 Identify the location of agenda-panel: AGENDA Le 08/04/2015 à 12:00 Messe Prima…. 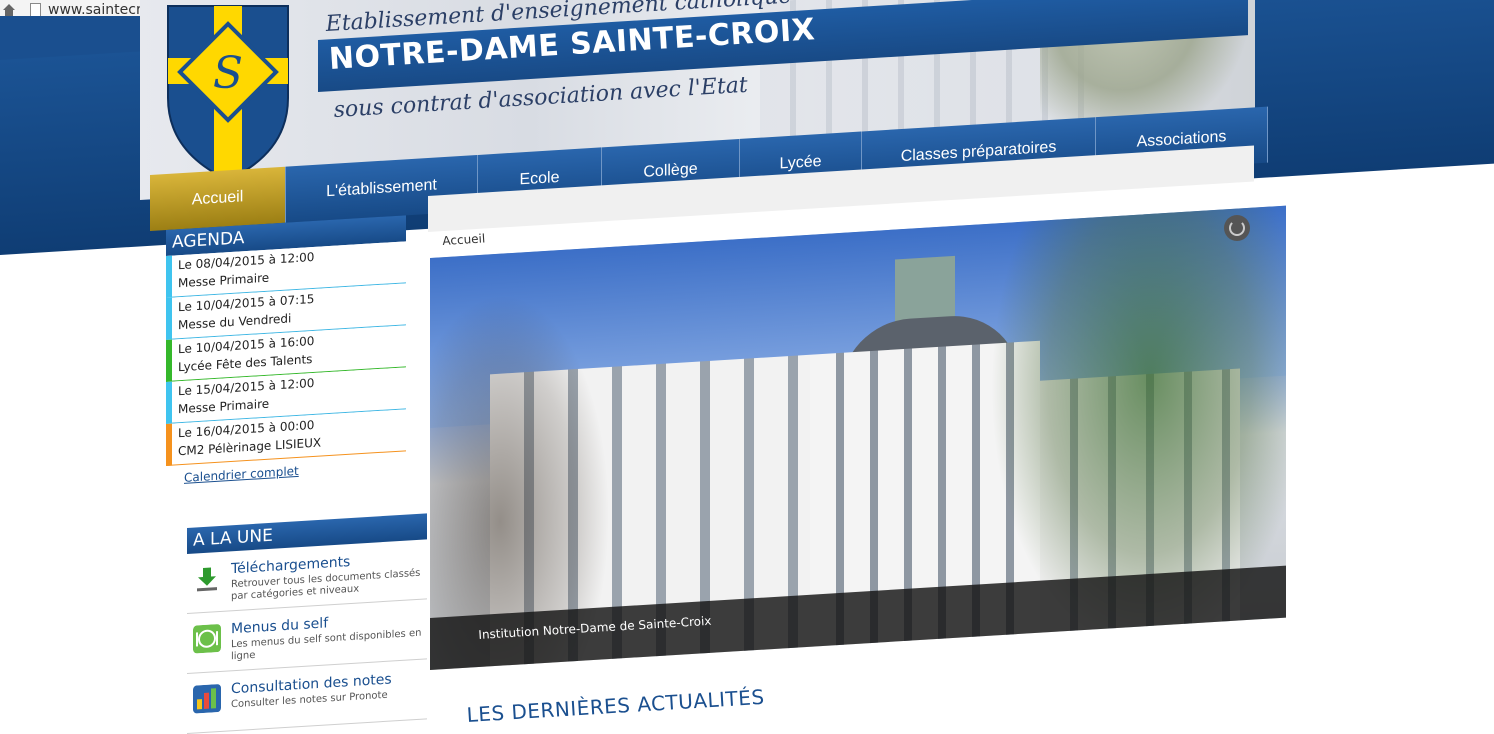
(286, 362).